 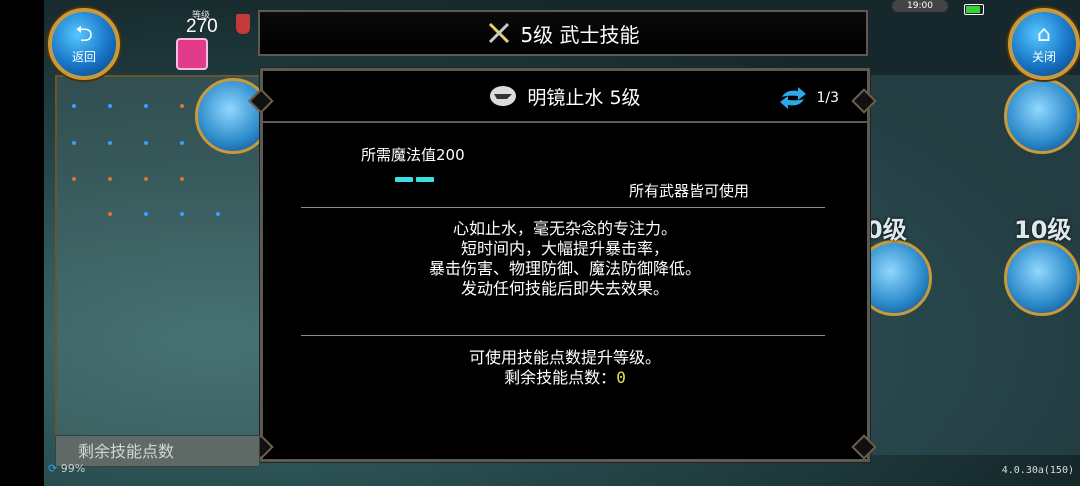 What do you see at coordinates (580, 34) in the screenshot?
I see `window-title: 5级 武士技能` at bounding box center [580, 34].